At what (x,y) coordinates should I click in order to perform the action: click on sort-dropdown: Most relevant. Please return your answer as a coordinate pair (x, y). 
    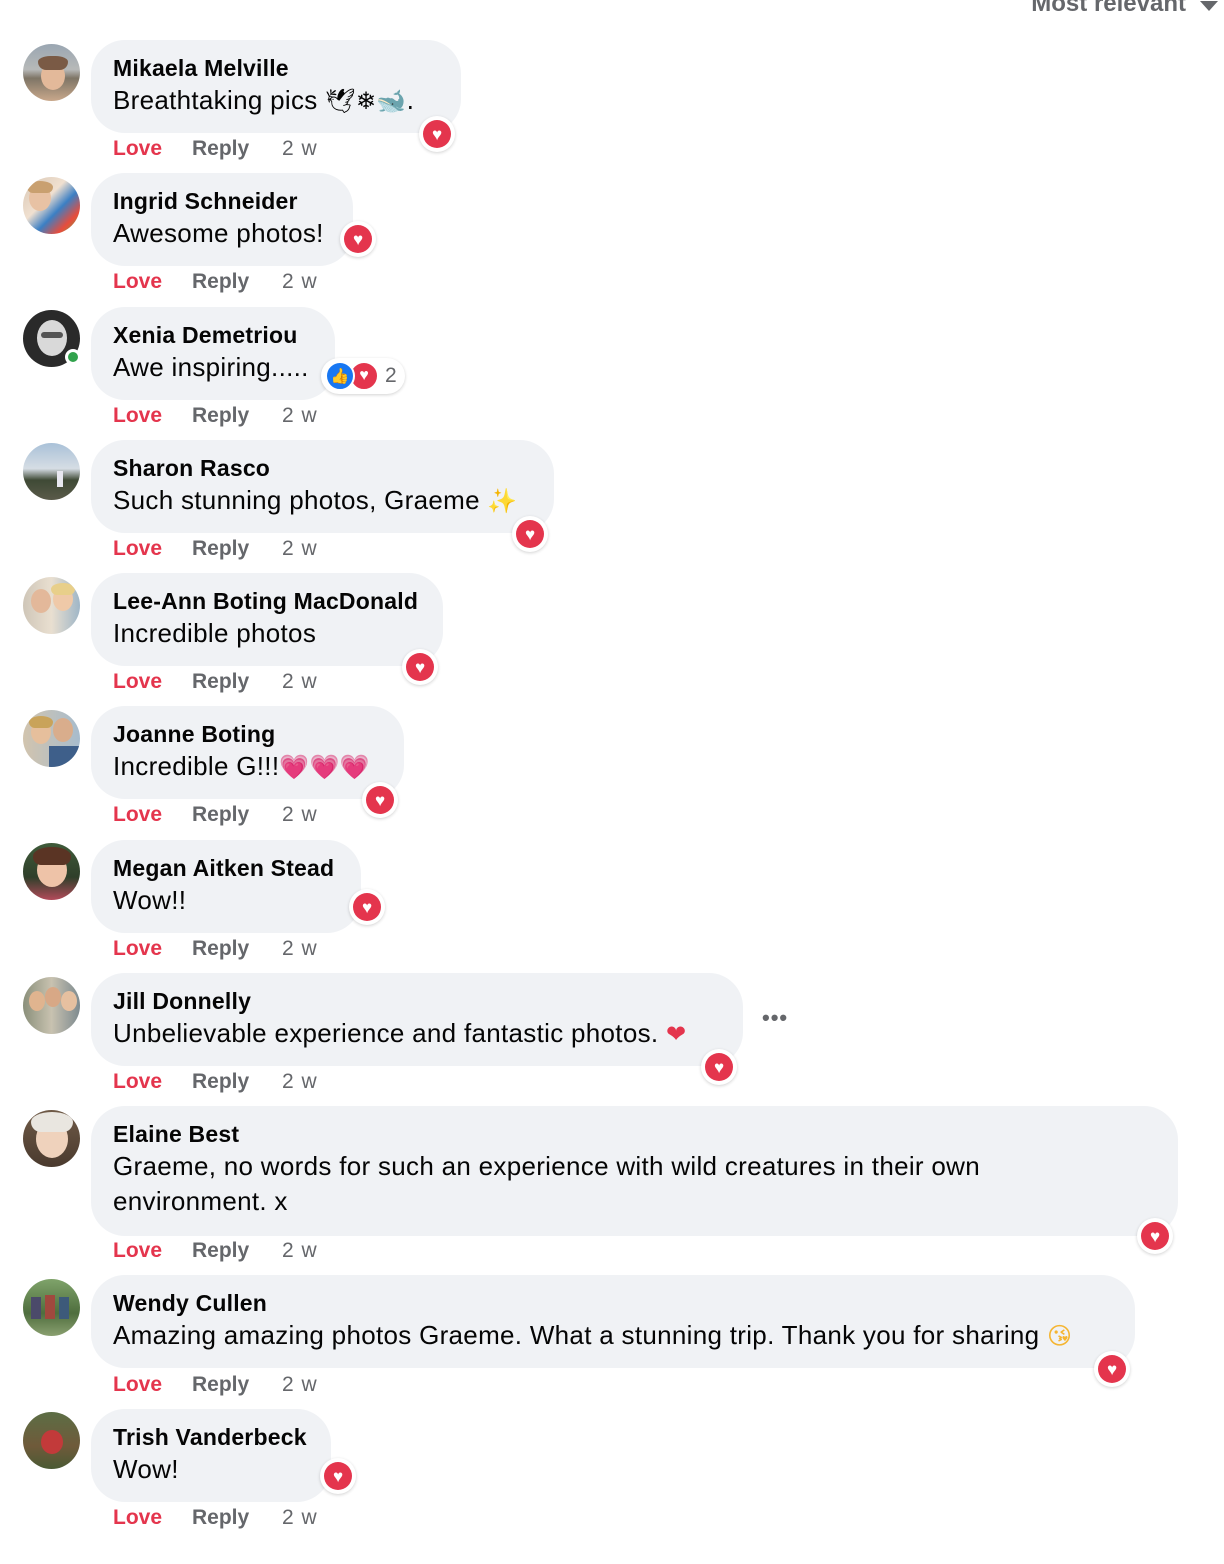
    Looking at the image, I should click on (1124, 9).